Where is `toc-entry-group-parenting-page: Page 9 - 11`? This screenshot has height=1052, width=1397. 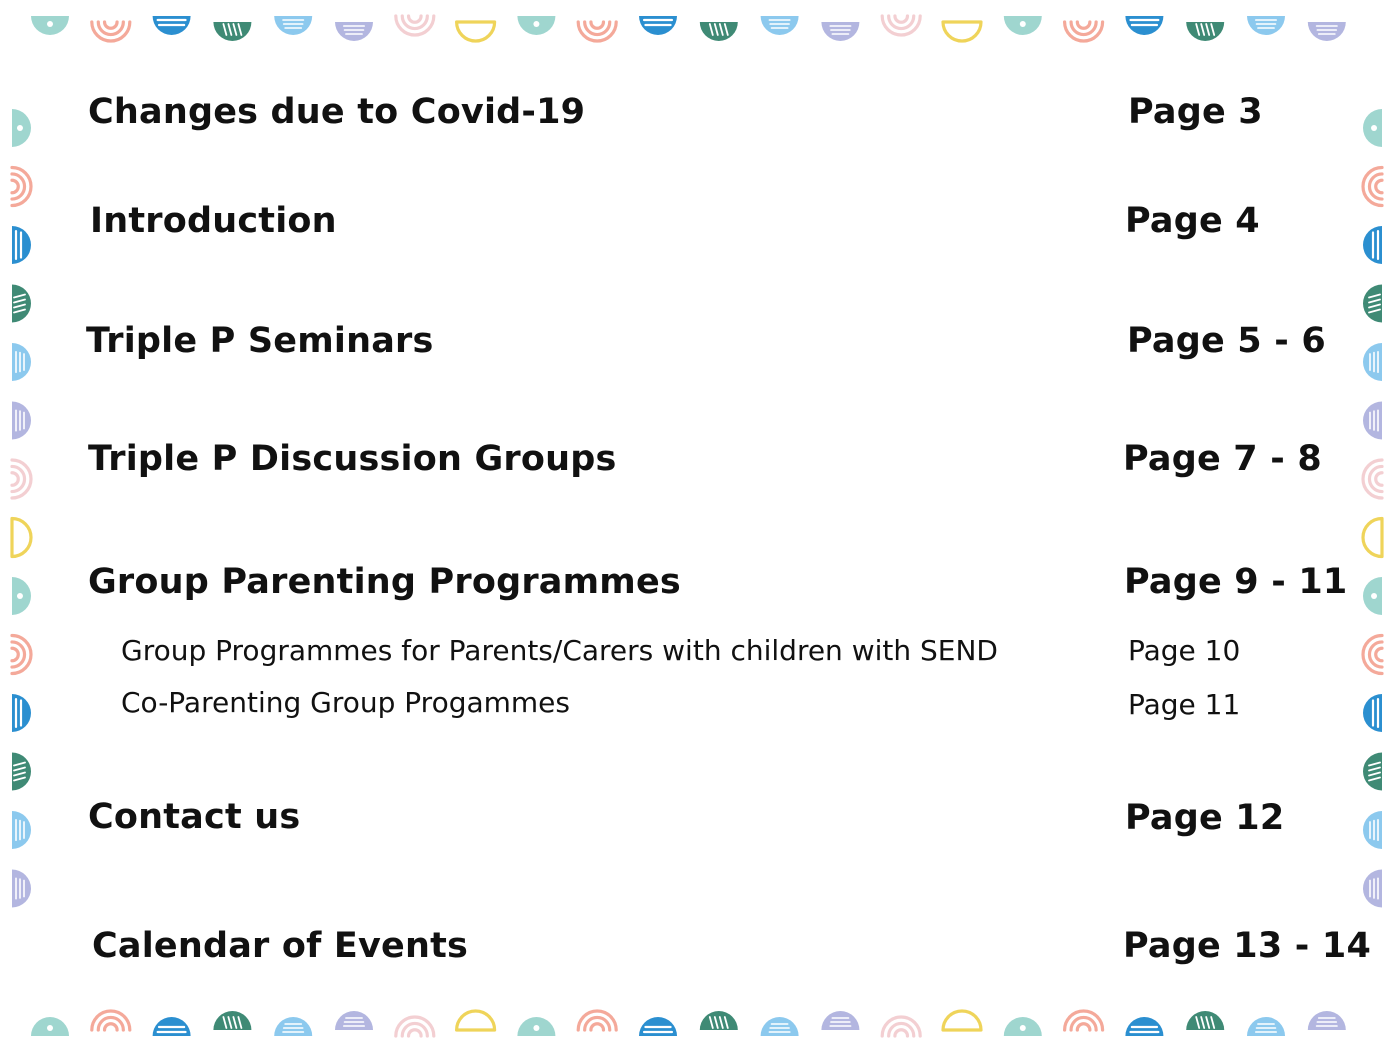 toc-entry-group-parenting-page: Page 9 - 11 is located at coordinates (1236, 582).